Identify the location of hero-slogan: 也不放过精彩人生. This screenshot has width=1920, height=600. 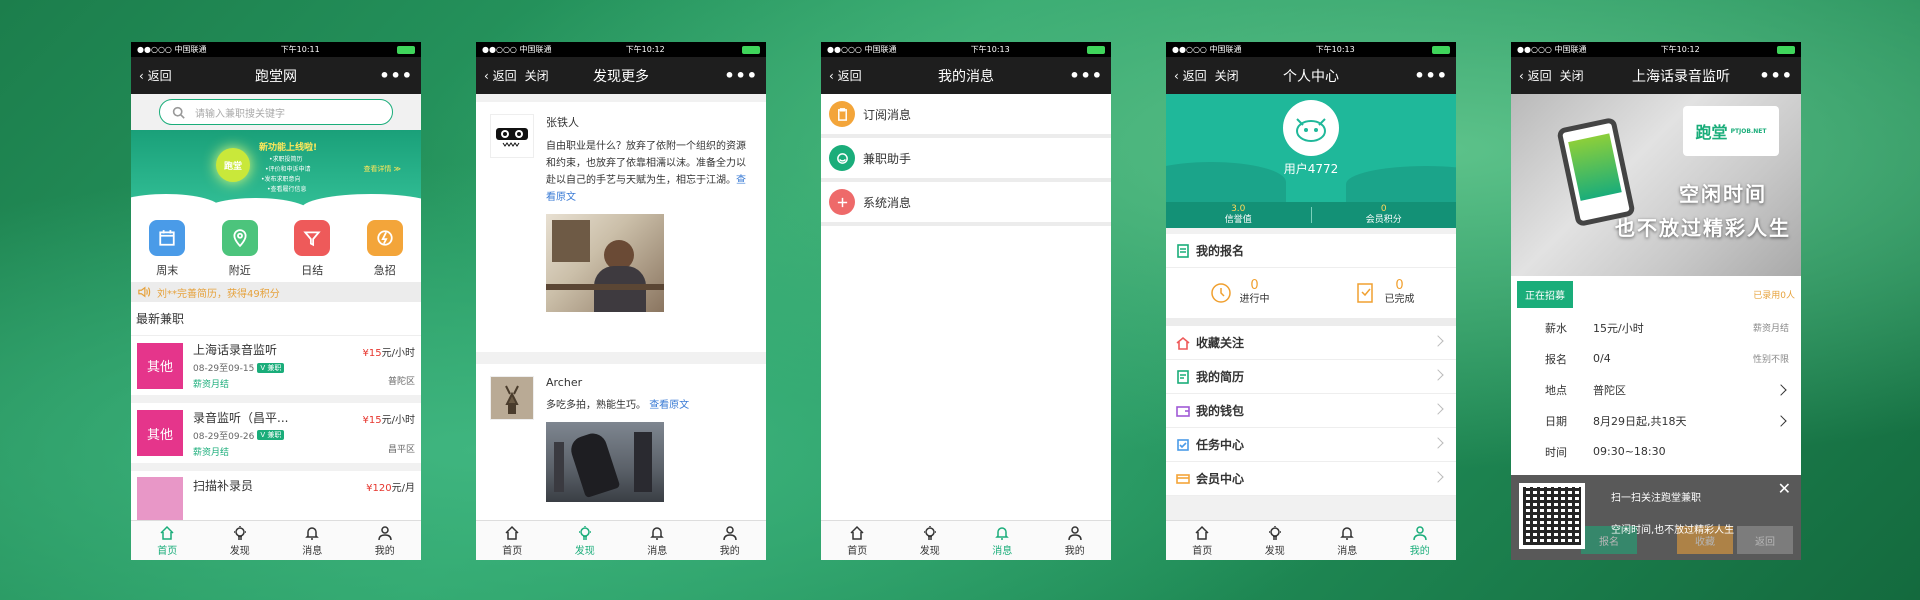
(1703, 228).